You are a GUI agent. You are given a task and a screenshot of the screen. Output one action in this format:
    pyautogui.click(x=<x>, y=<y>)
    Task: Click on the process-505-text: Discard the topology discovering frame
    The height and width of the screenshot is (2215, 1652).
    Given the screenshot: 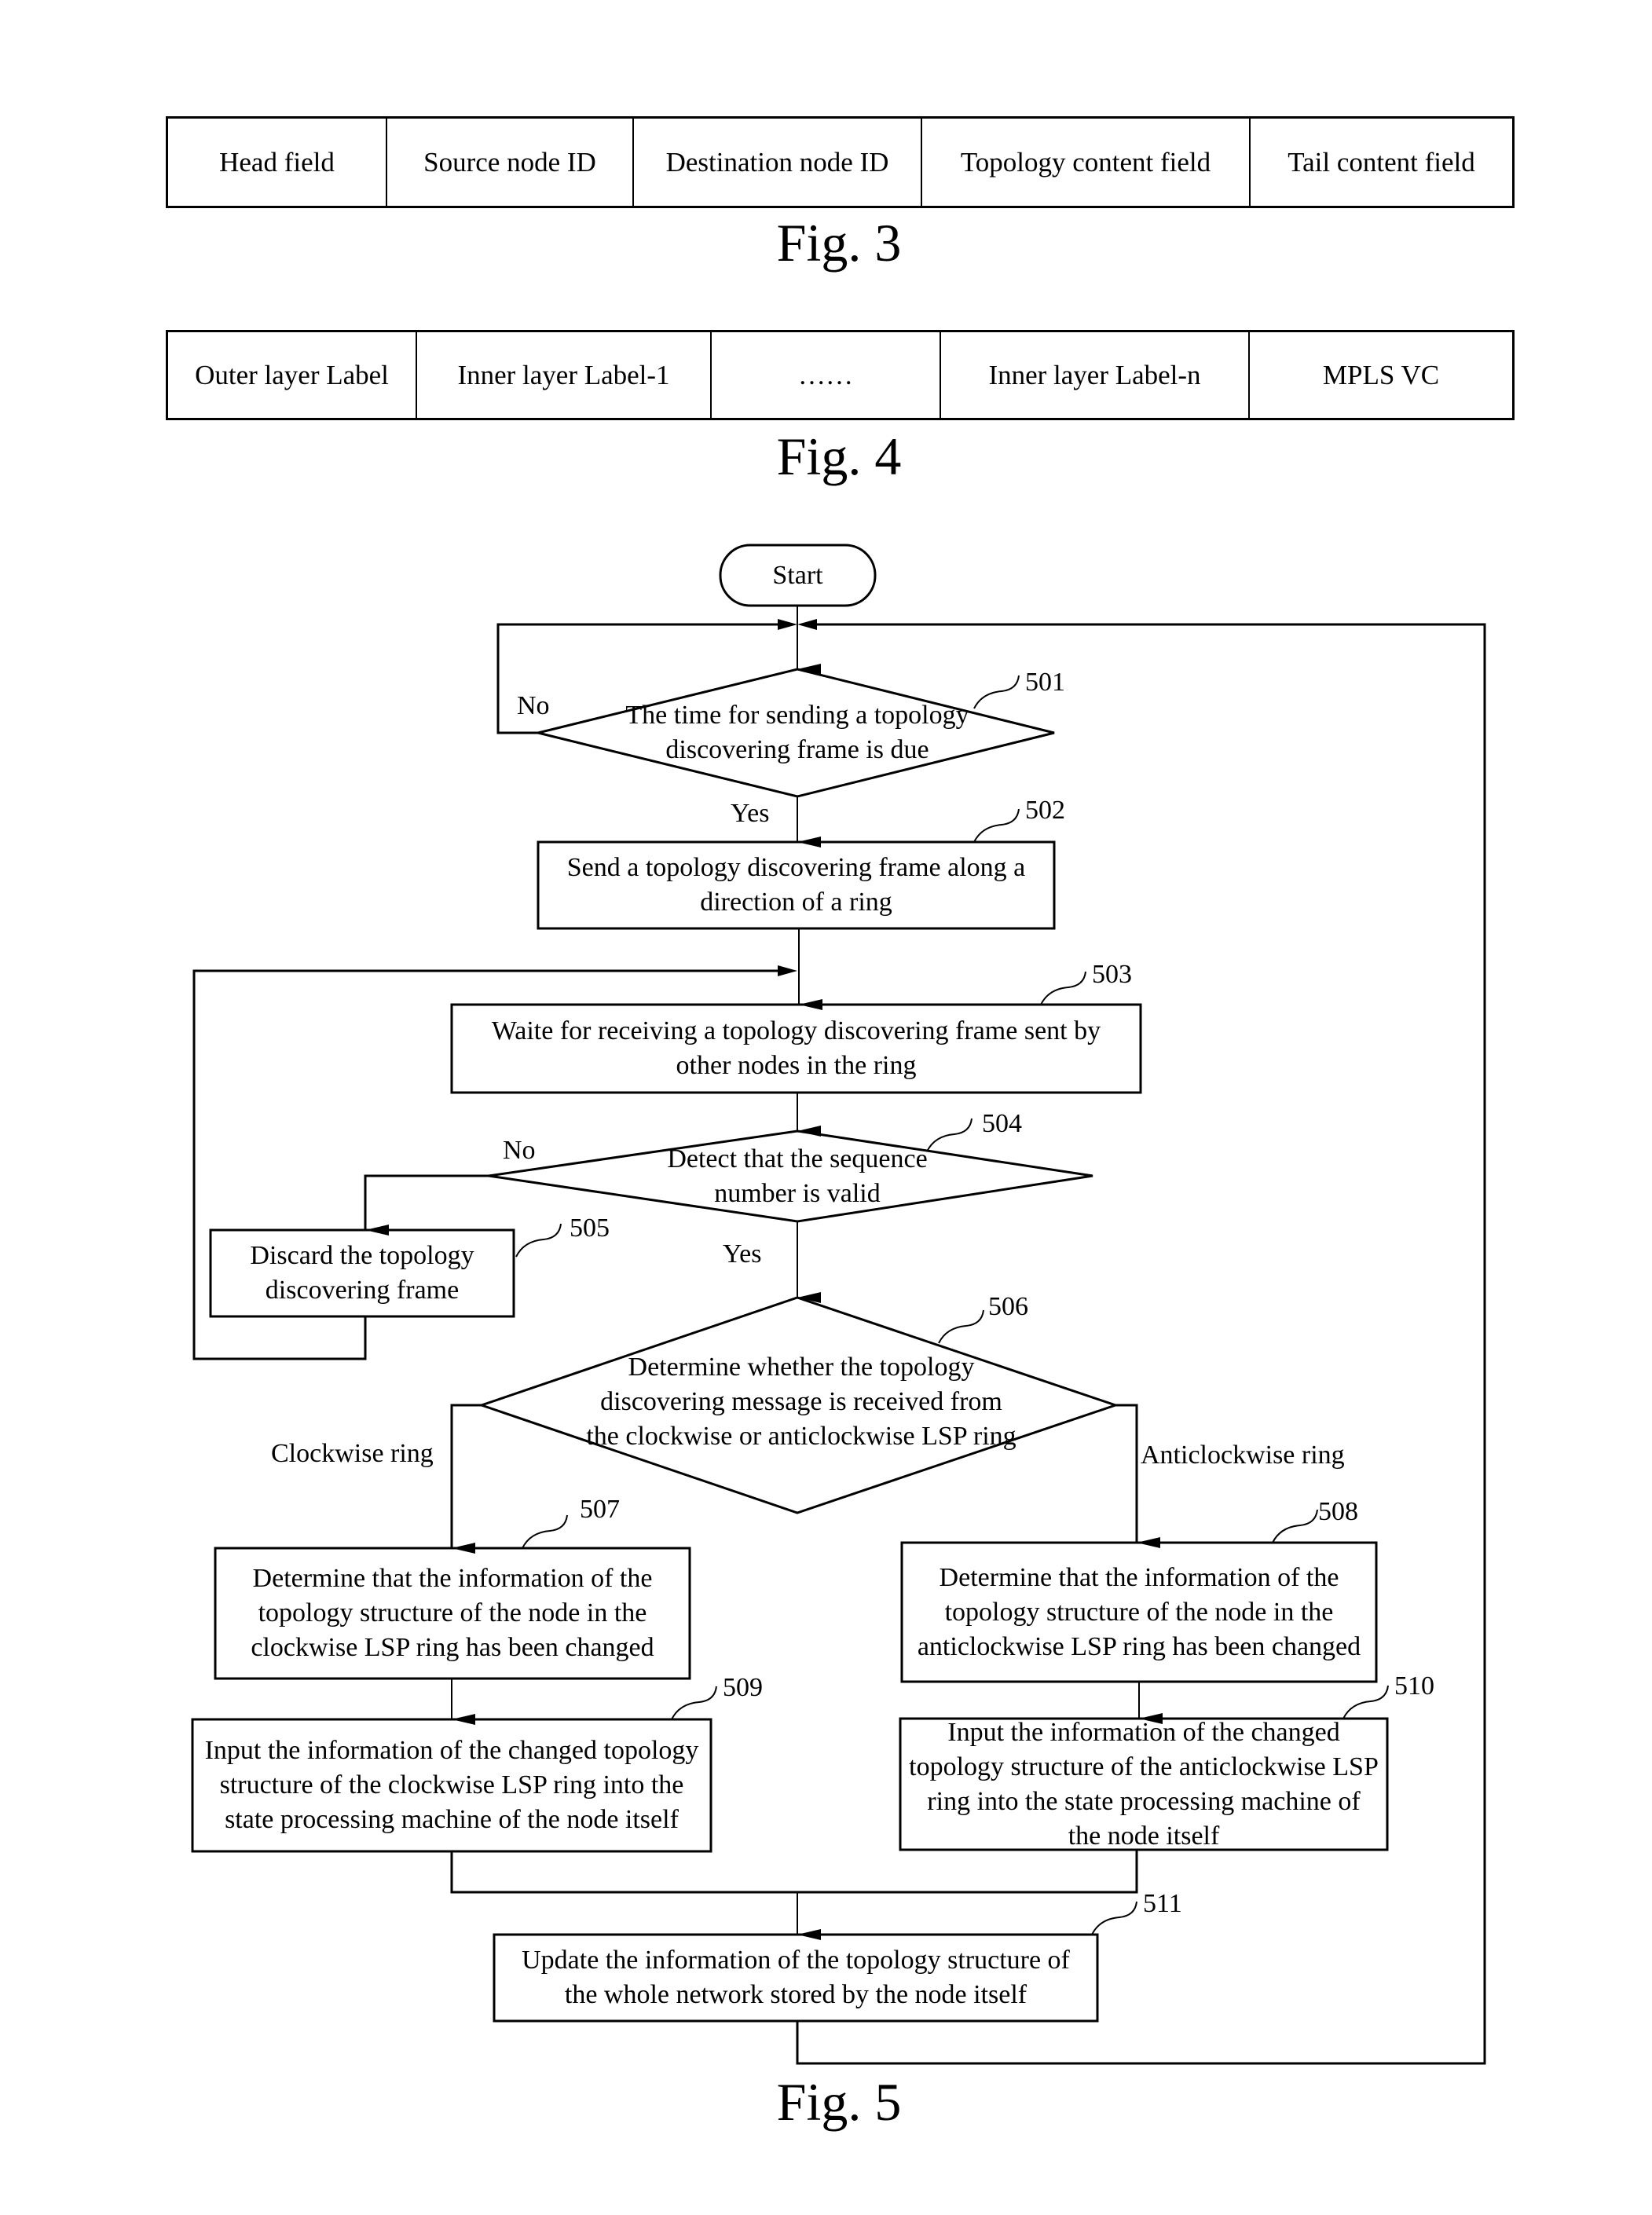 What is the action you would take?
    pyautogui.click(x=362, y=1273)
    